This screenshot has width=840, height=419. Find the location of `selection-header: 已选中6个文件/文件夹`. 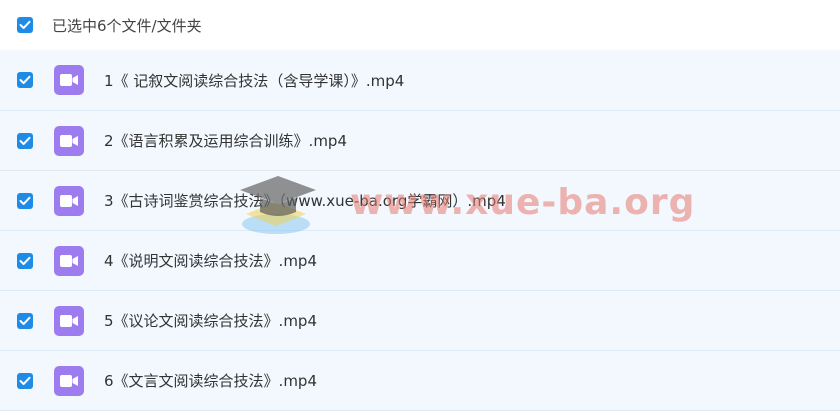

selection-header: 已选中6个文件/文件夹 is located at coordinates (420, 25).